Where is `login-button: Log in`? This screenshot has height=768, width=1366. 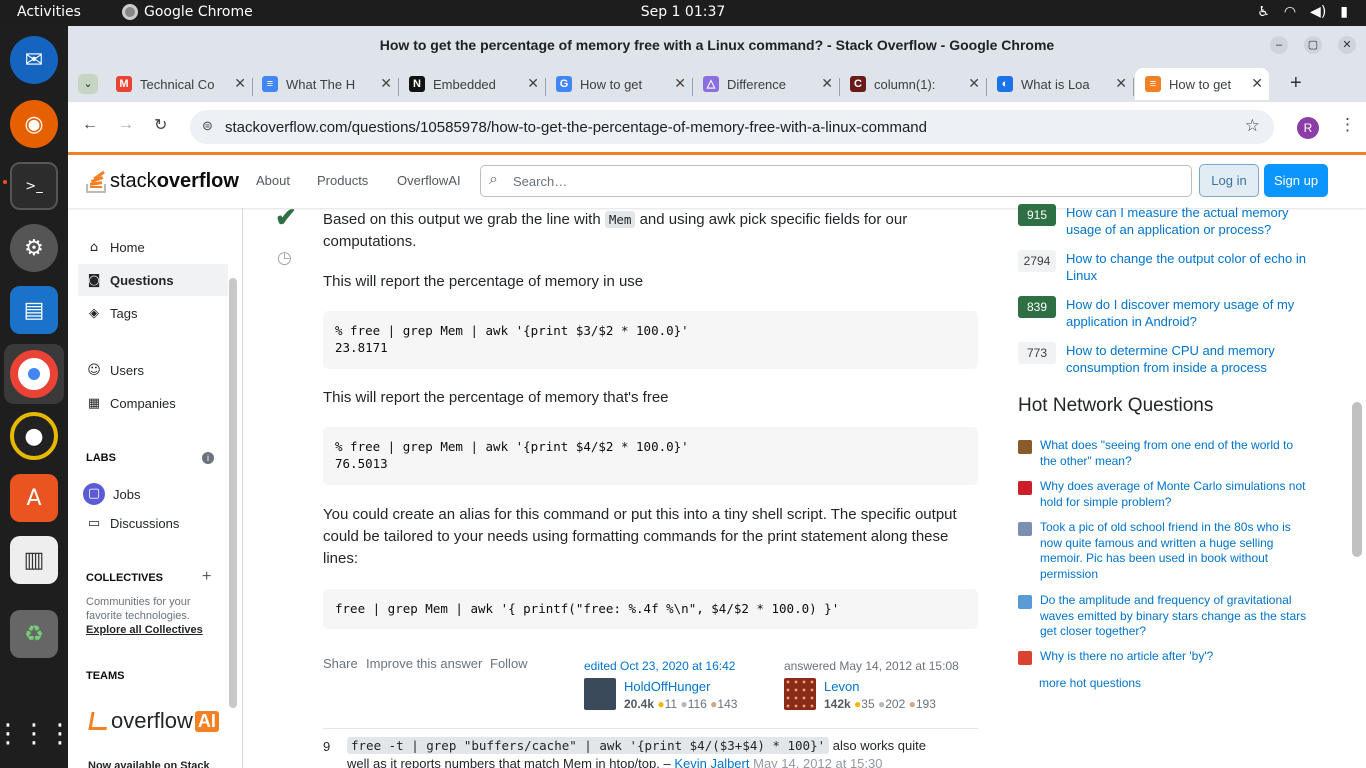
login-button: Log in is located at coordinates (1229, 180).